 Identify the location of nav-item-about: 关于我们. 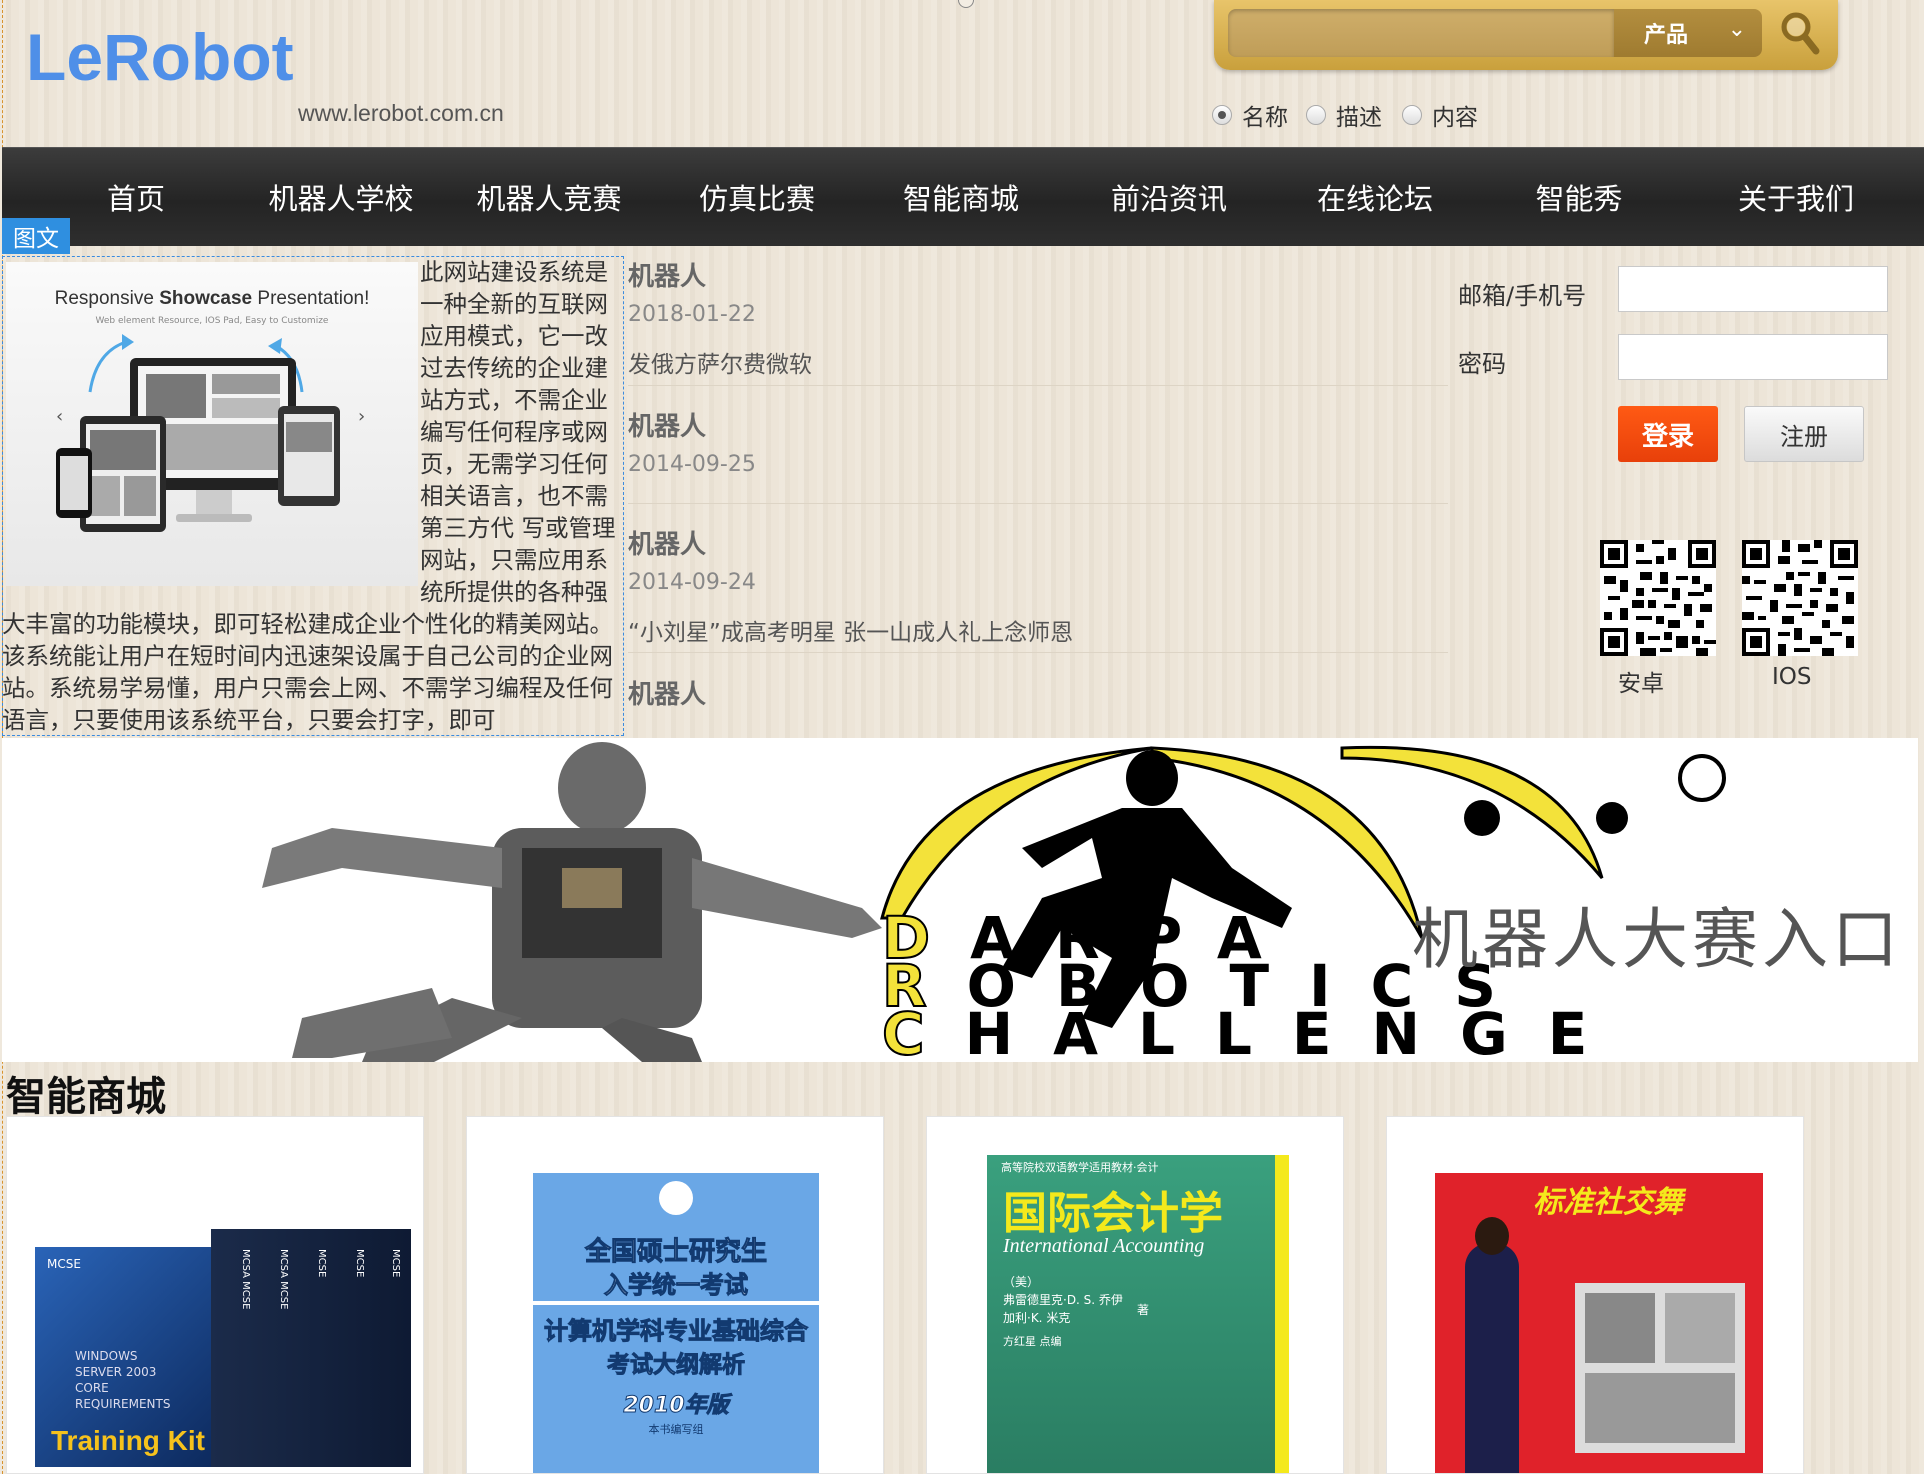
(1796, 197).